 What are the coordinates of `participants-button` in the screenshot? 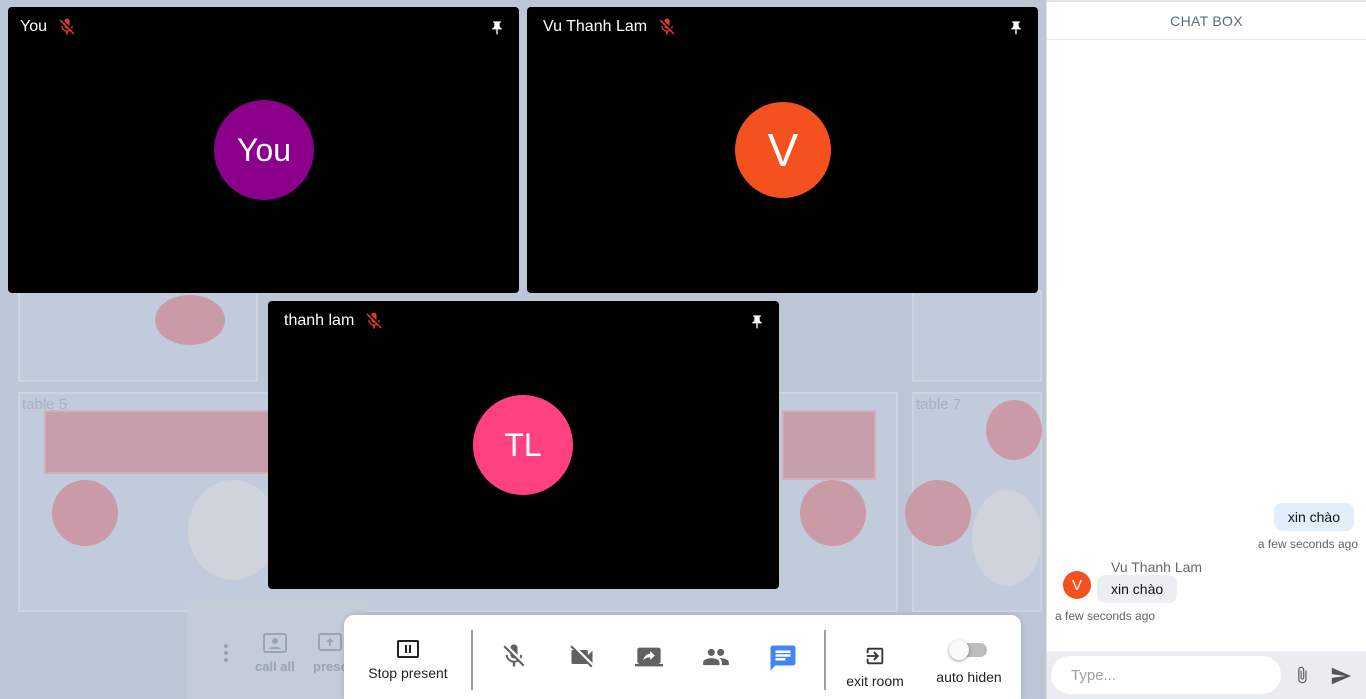 It's located at (716, 657).